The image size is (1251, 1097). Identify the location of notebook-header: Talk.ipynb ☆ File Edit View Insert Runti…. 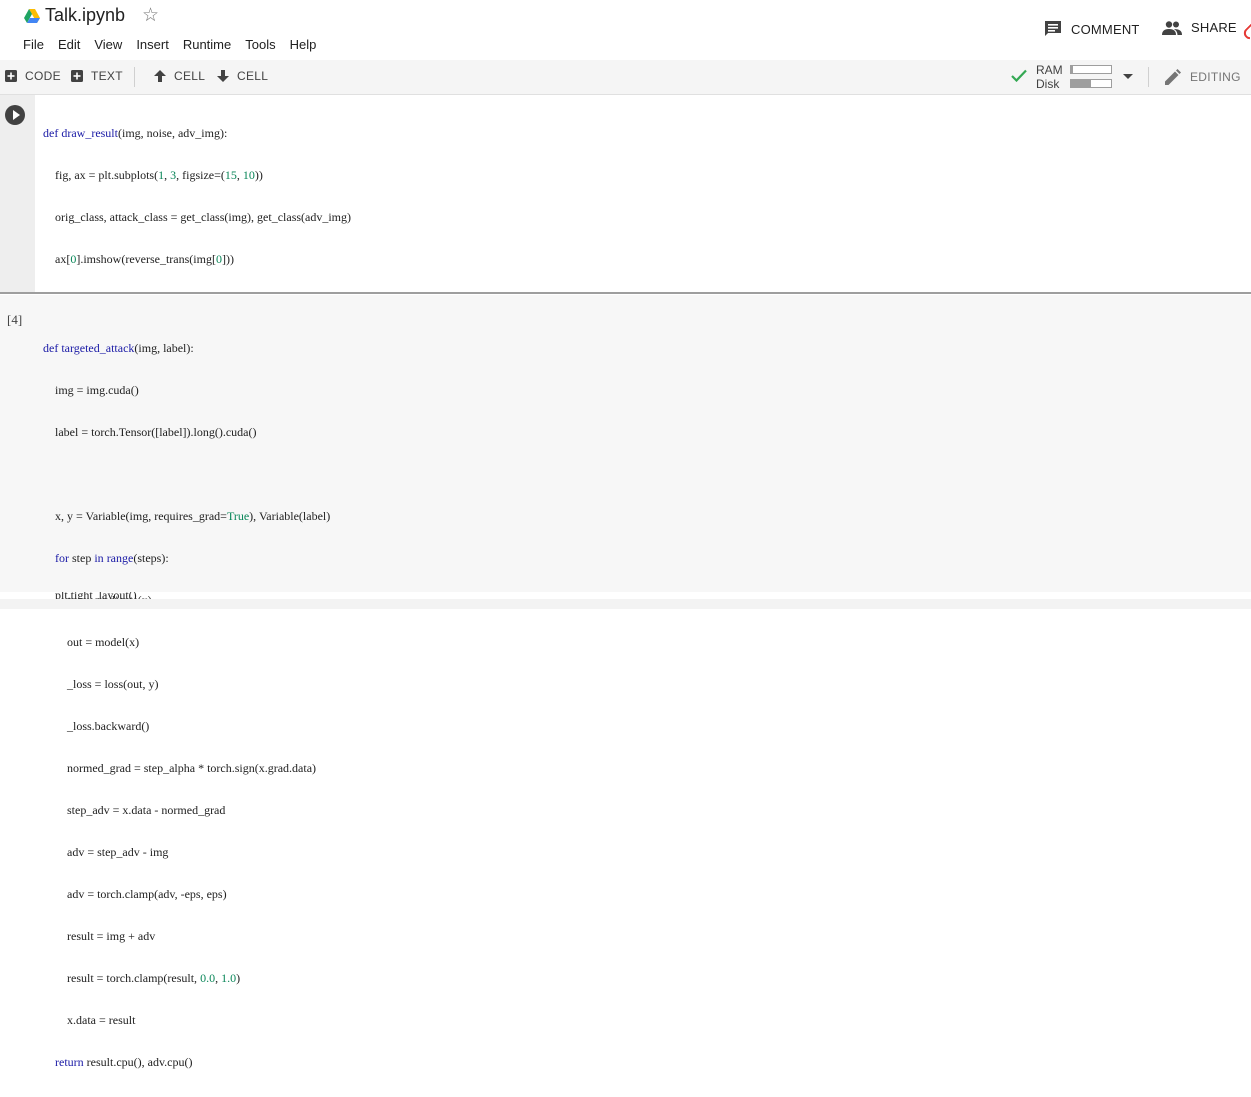
(625, 29).